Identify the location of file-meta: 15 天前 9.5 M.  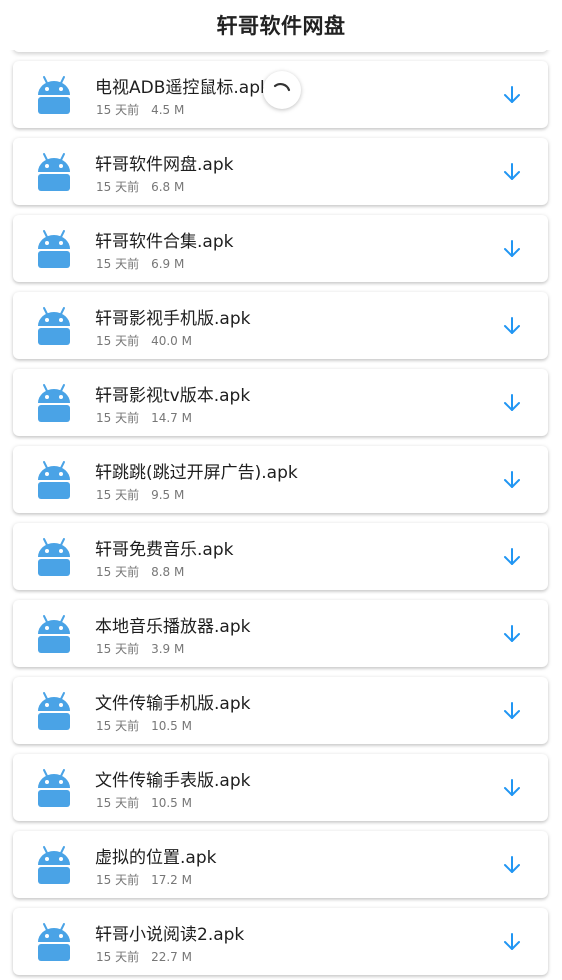
(140, 494).